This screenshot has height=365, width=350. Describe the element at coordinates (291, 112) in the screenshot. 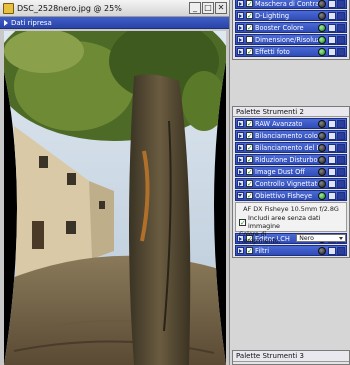

I see `tool-palette-2-title: Palette Strumenti 2` at that location.